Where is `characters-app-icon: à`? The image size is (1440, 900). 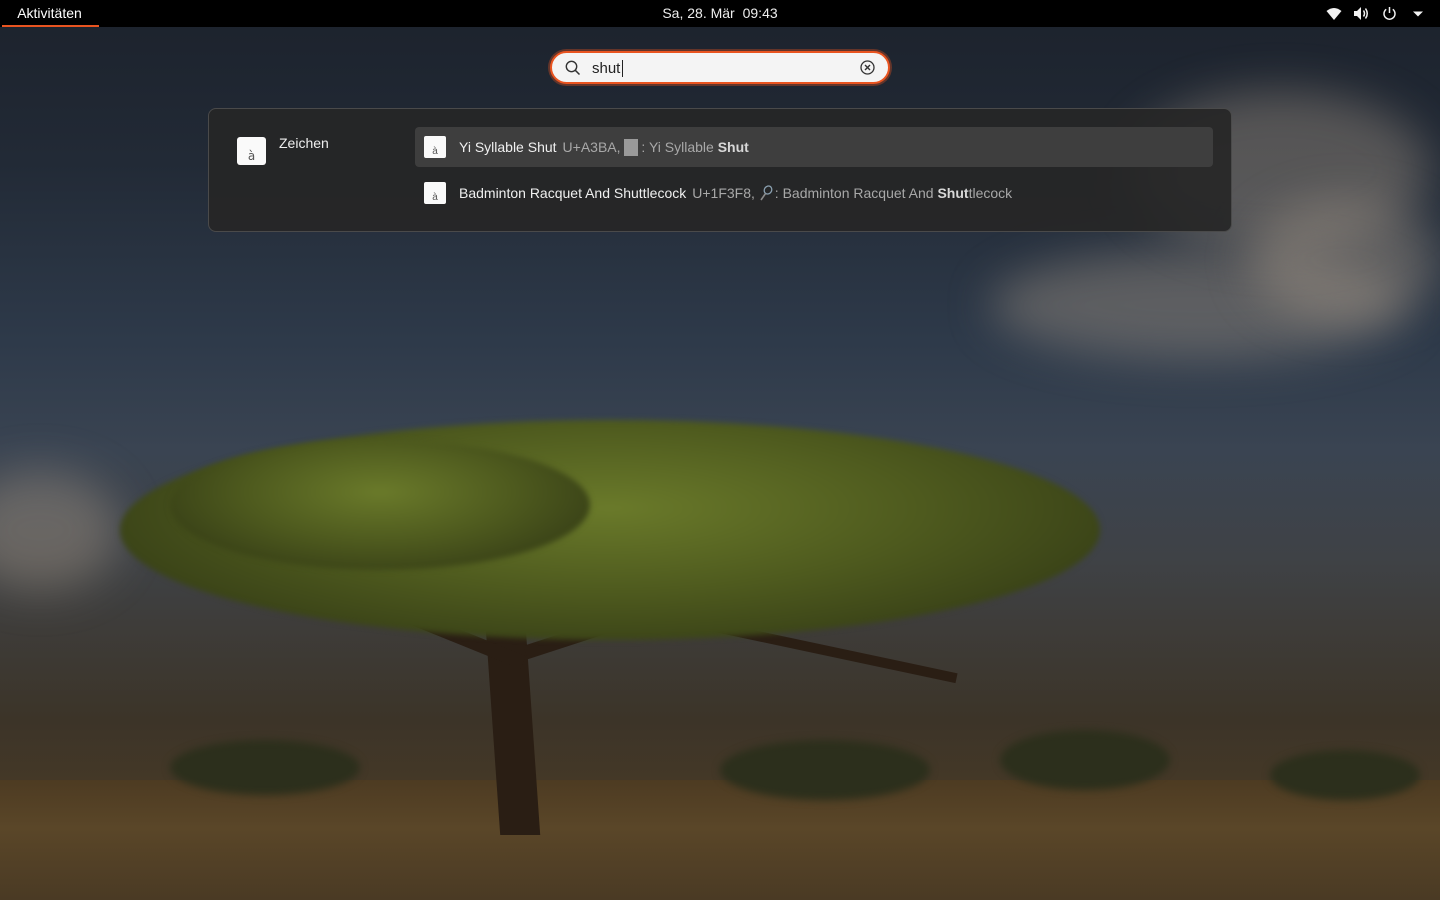
characters-app-icon: à is located at coordinates (251, 151).